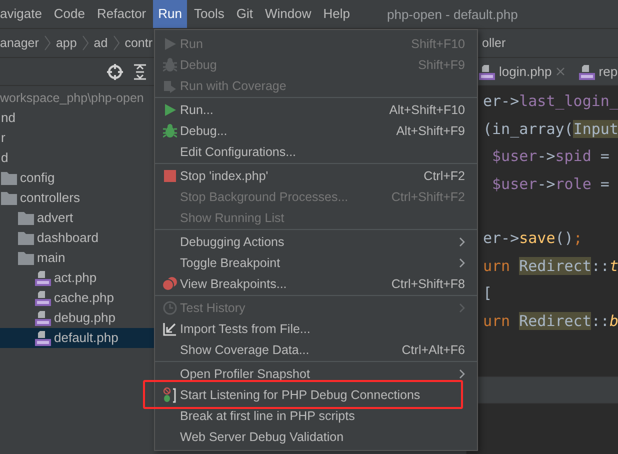 Image resolution: width=618 pixels, height=454 pixels. Describe the element at coordinates (430, 131) in the screenshot. I see `shortcut-label: Alt+Shift+F9` at that location.